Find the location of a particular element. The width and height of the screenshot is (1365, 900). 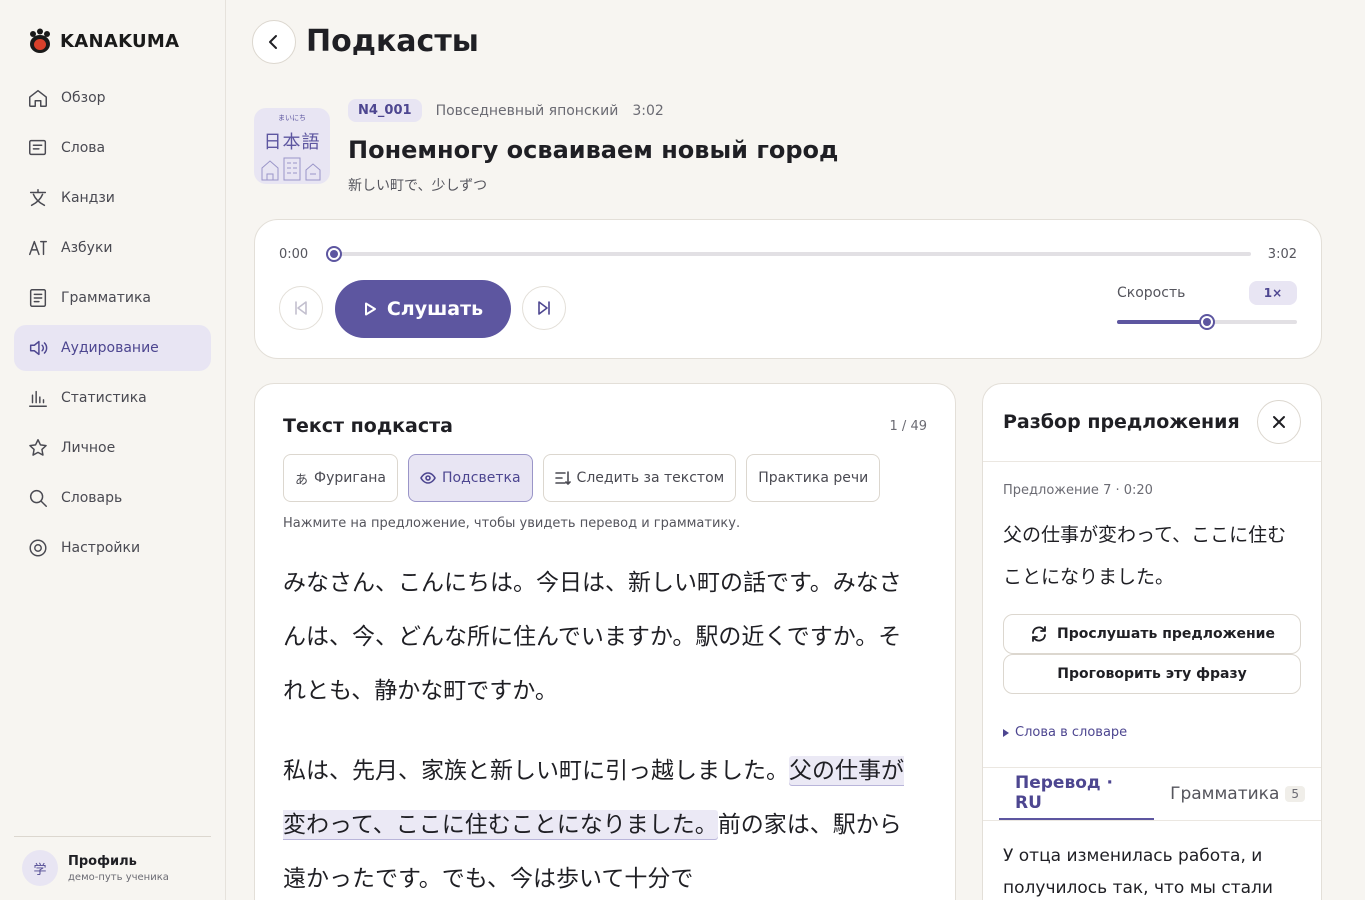

speed-label: Скорость is located at coordinates (1151, 293).